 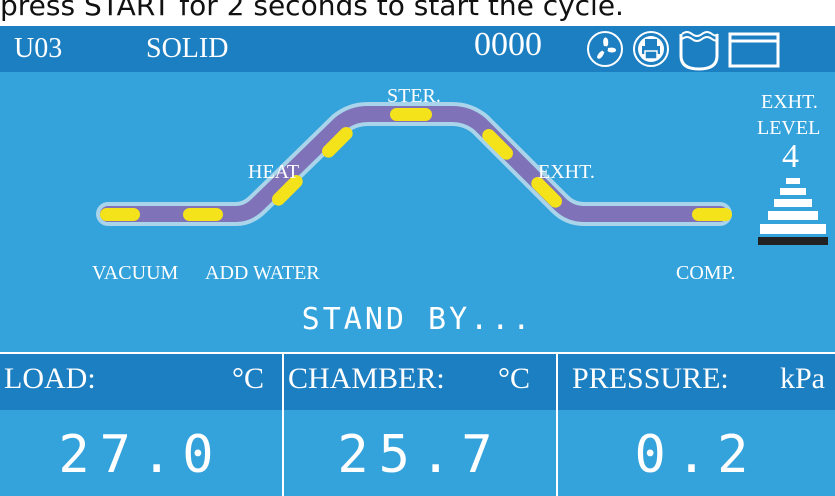 What do you see at coordinates (262, 273) in the screenshot?
I see `stage-label-add-water: ADD WATER` at bounding box center [262, 273].